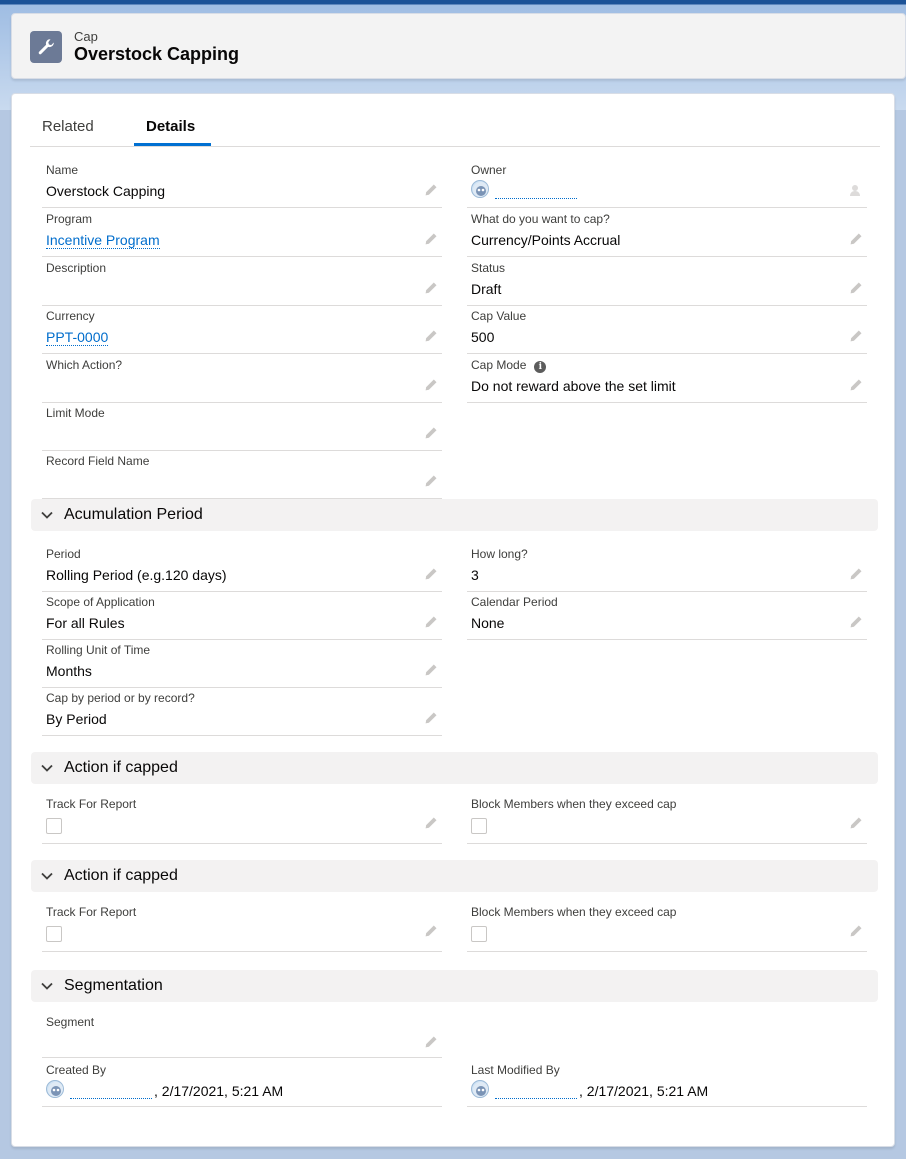  What do you see at coordinates (242, 819) in the screenshot?
I see `field-track-for-report: Track For Report` at bounding box center [242, 819].